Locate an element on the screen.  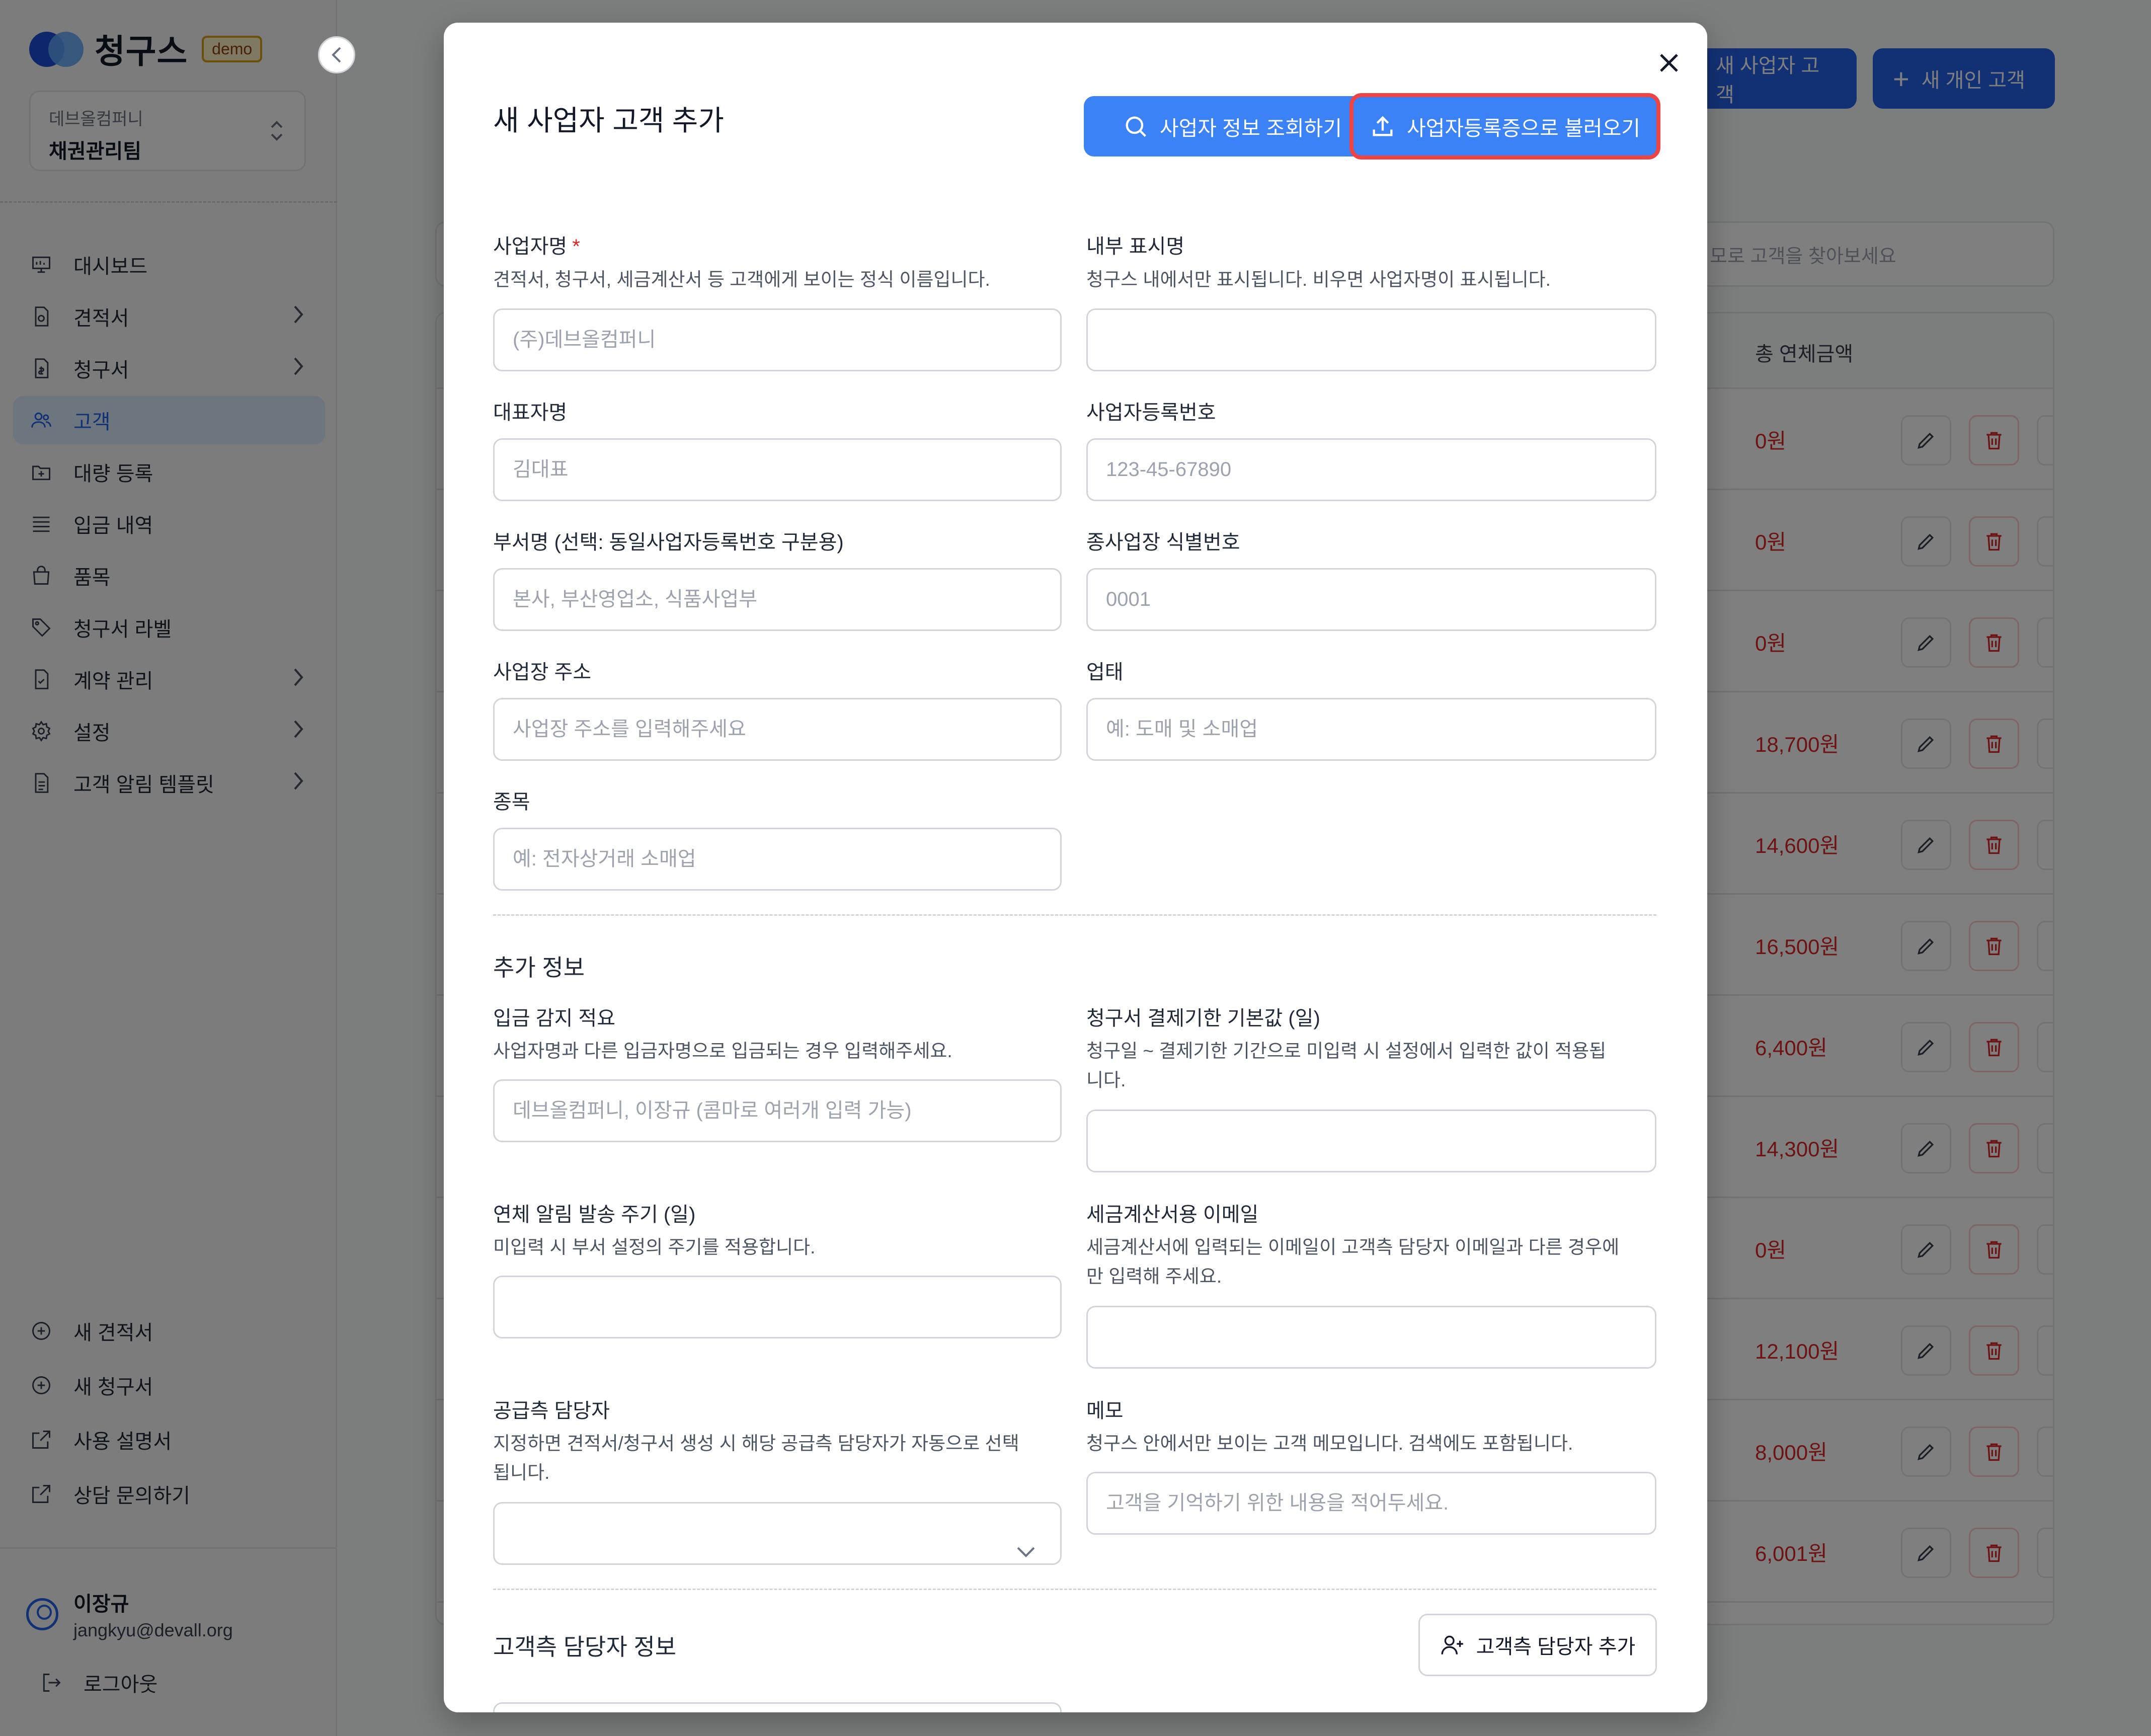
registration-number-input is located at coordinates (1371, 469).